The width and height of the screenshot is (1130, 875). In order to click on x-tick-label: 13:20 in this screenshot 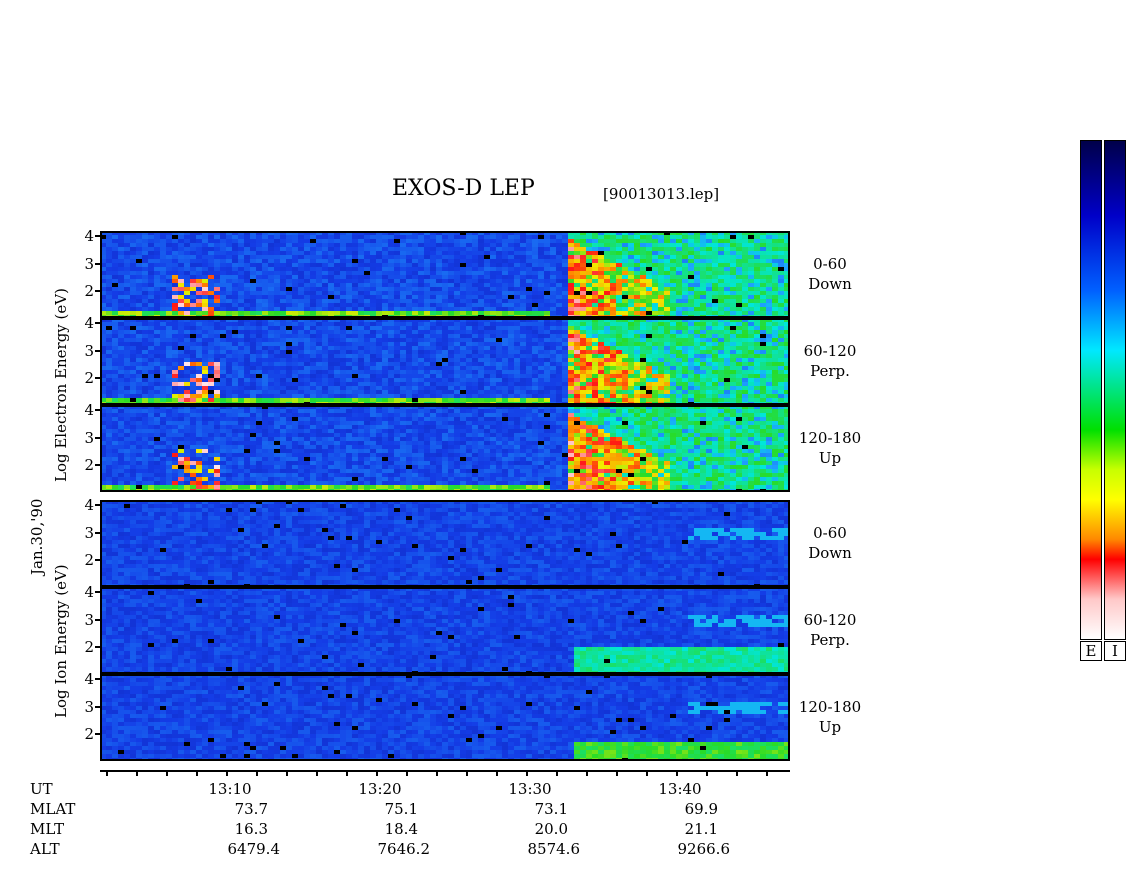, I will do `click(380, 789)`.